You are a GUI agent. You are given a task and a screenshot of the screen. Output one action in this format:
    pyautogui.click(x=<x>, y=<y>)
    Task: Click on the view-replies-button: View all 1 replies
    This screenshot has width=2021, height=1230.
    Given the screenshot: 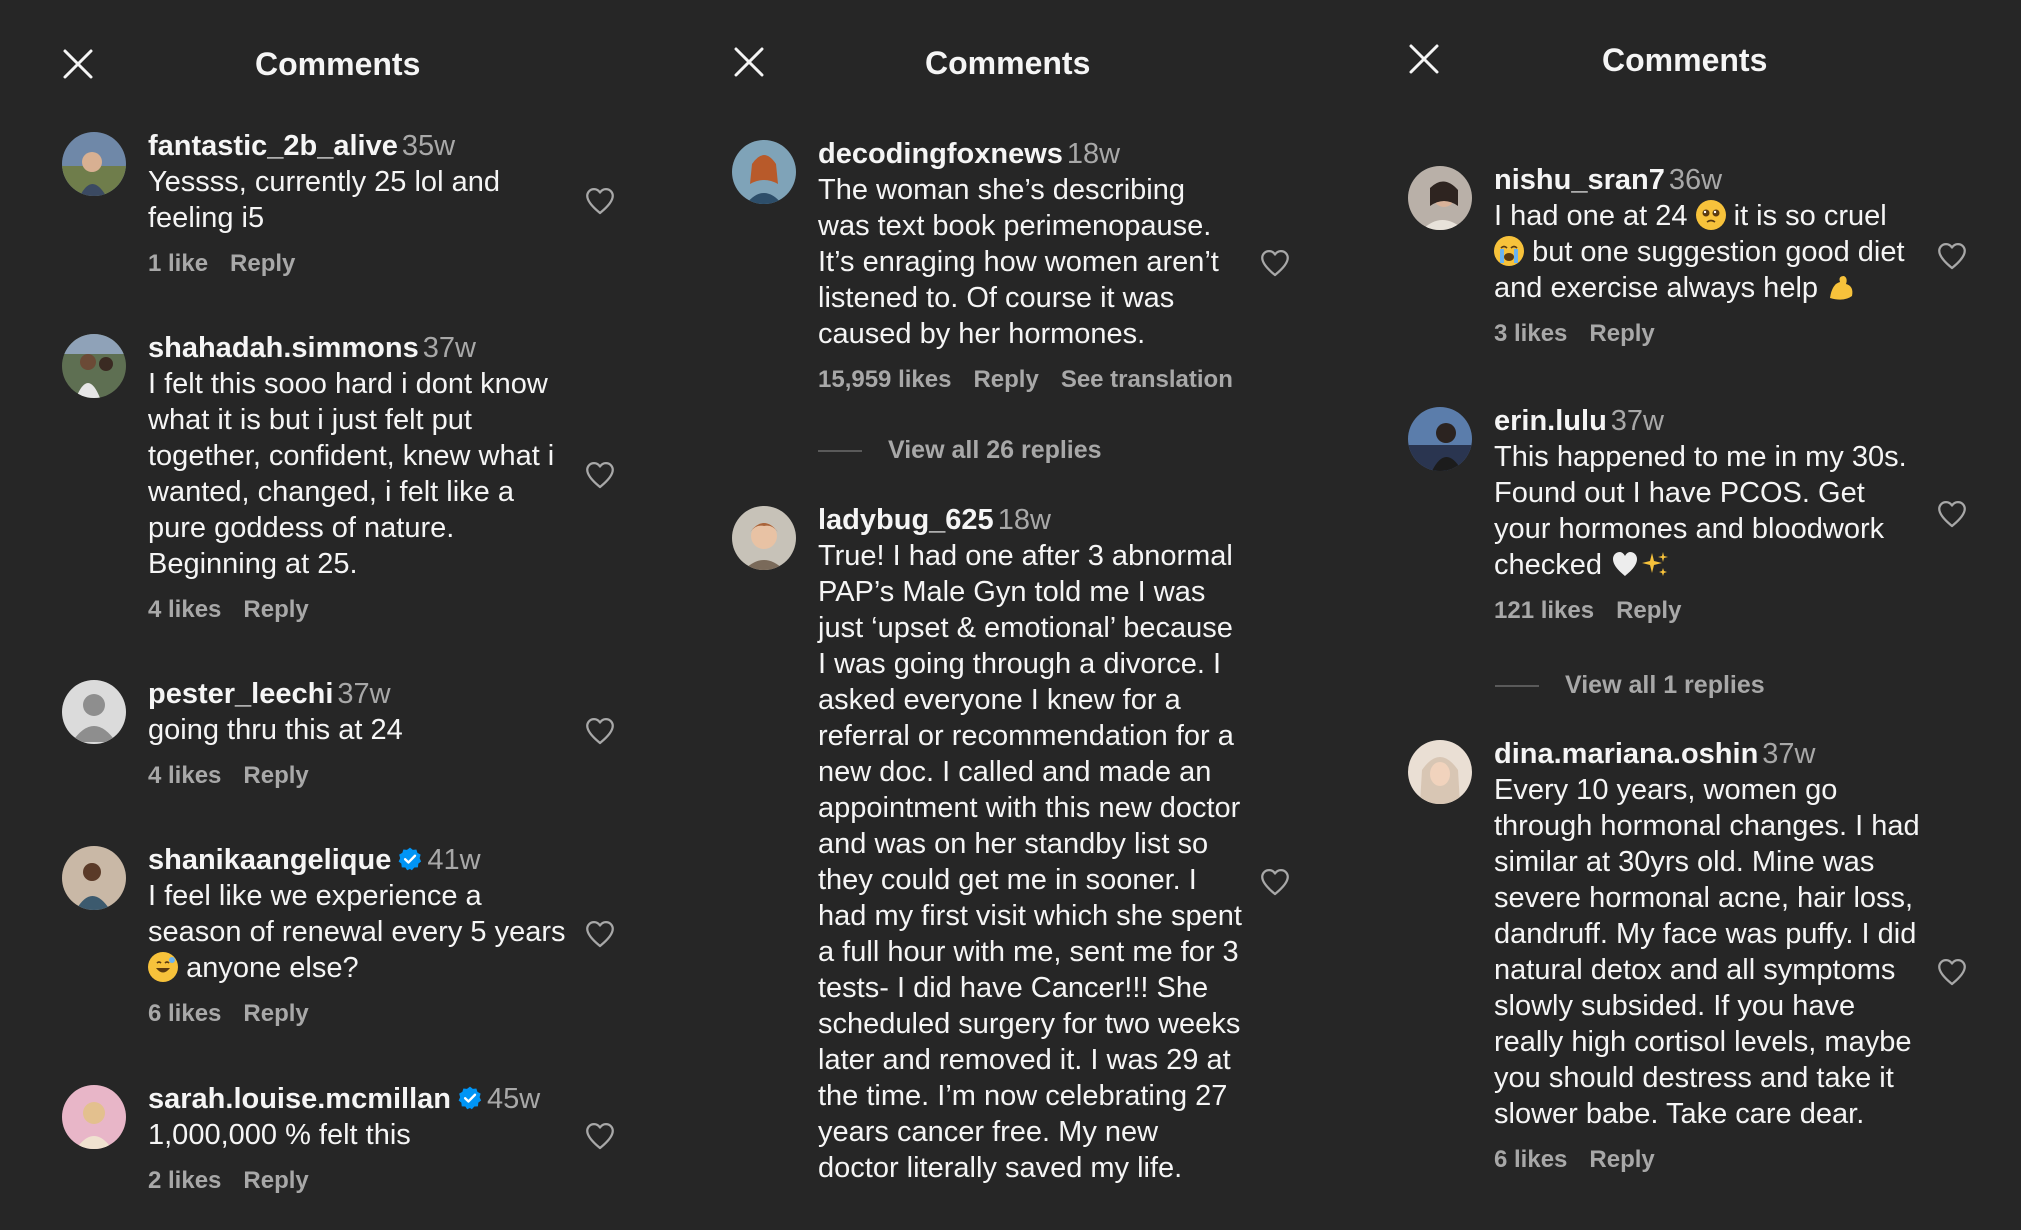 What is the action you would take?
    pyautogui.click(x=1630, y=685)
    